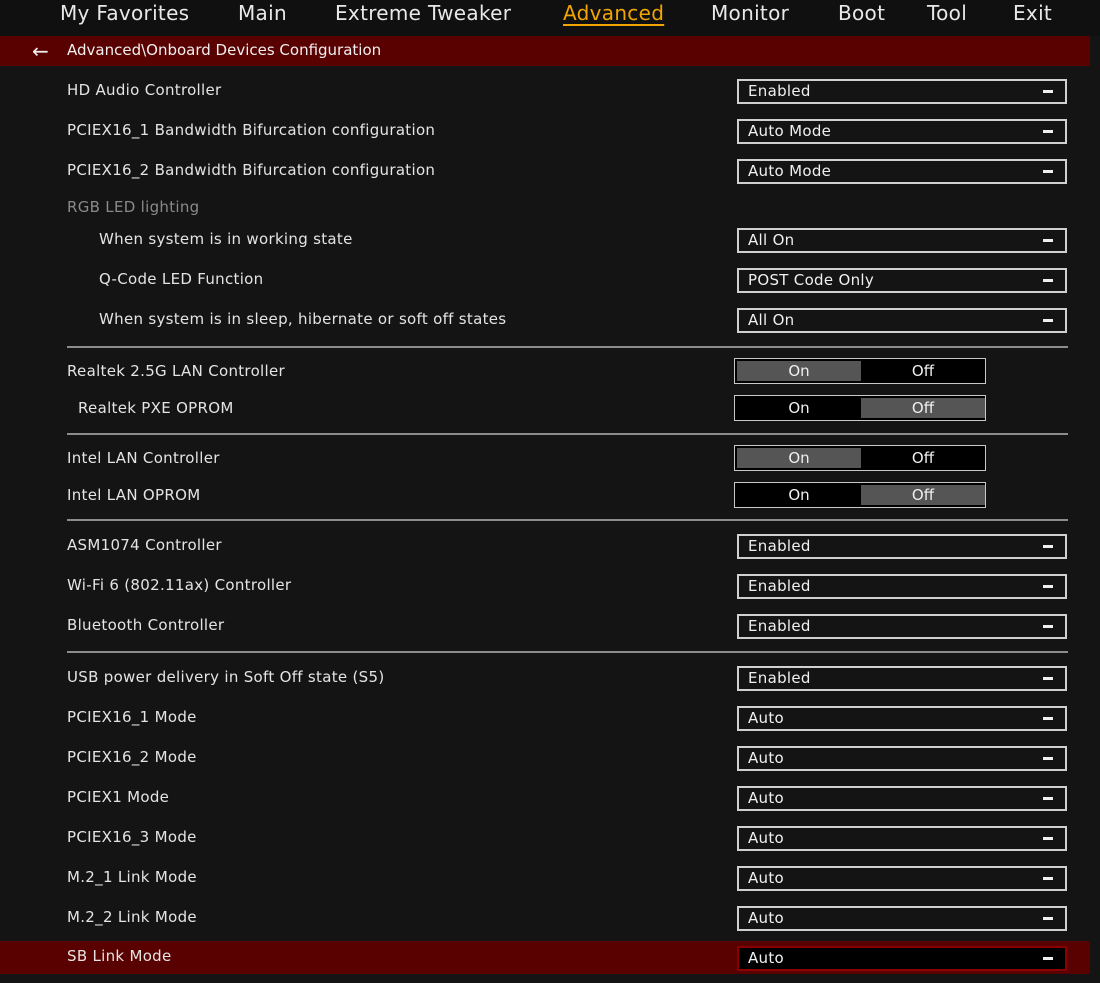 This screenshot has height=983, width=1100. I want to click on realtek-lan-toggle: On Off, so click(860, 371).